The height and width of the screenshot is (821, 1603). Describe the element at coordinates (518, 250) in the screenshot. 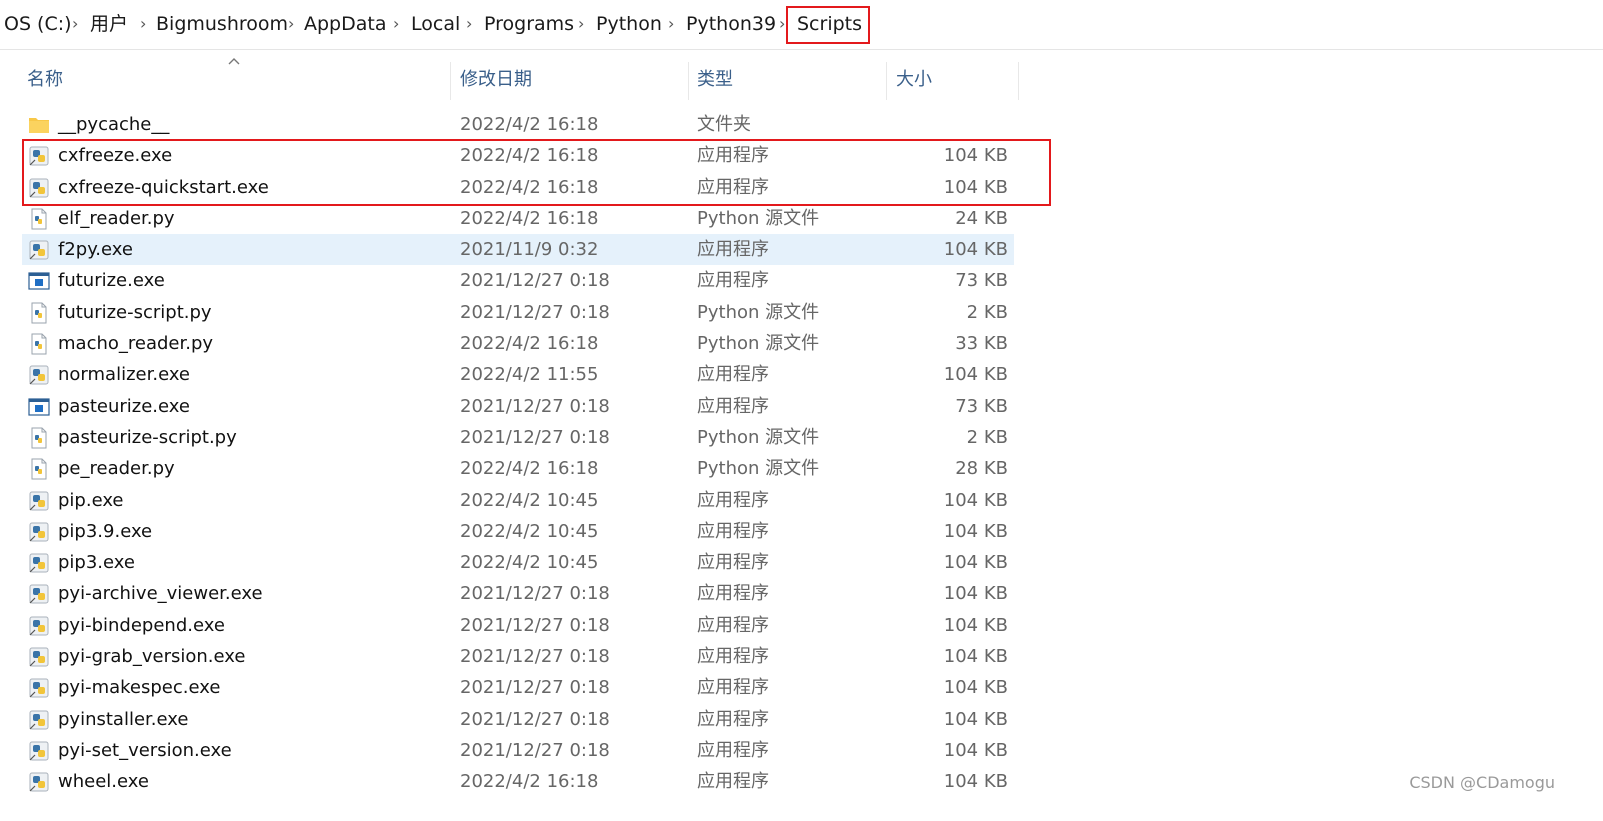

I see `file-row: f2py.exe 2021/11/9 0:32 应用程序 104 KB` at that location.